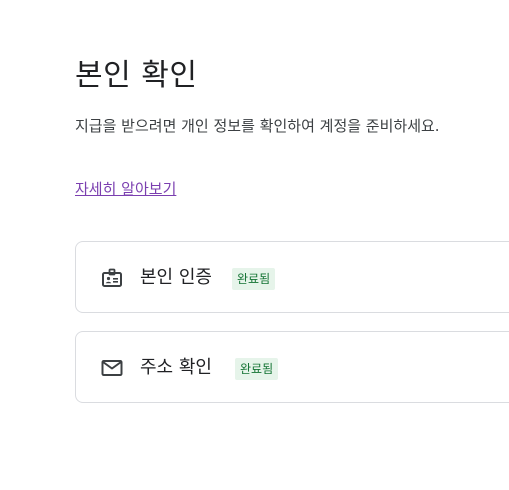 This screenshot has width=509, height=490. What do you see at coordinates (136, 75) in the screenshot?
I see `page-title: 본인 확인` at bounding box center [136, 75].